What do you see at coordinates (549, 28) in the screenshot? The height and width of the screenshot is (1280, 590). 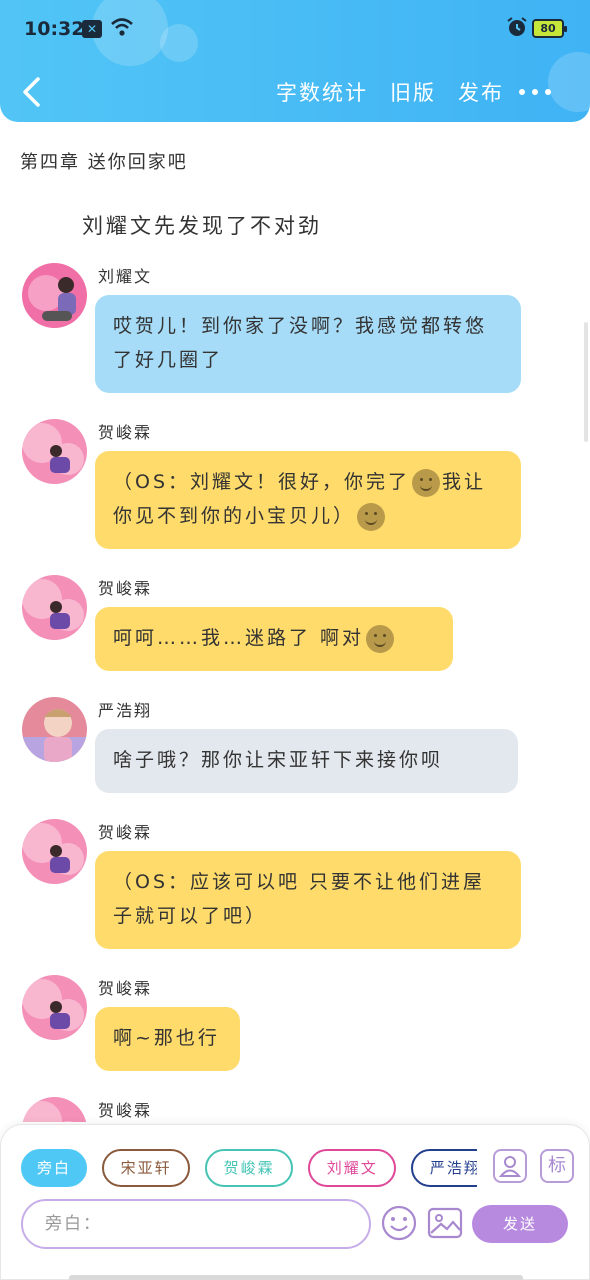 I see `battery-icon: 80` at bounding box center [549, 28].